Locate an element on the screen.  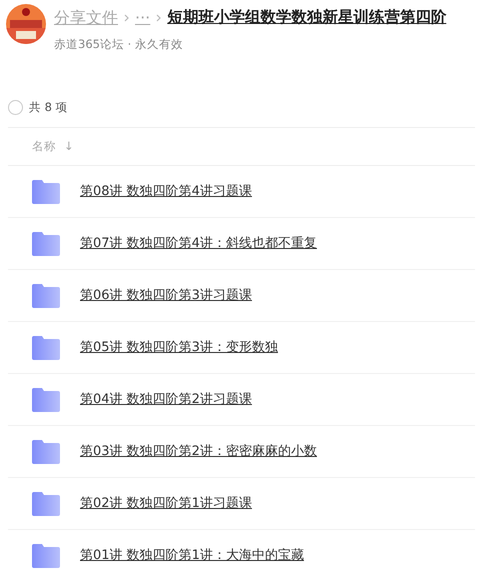
current-folder-title: 短期班小学组数学数独新星训练营第四阶 is located at coordinates (306, 18).